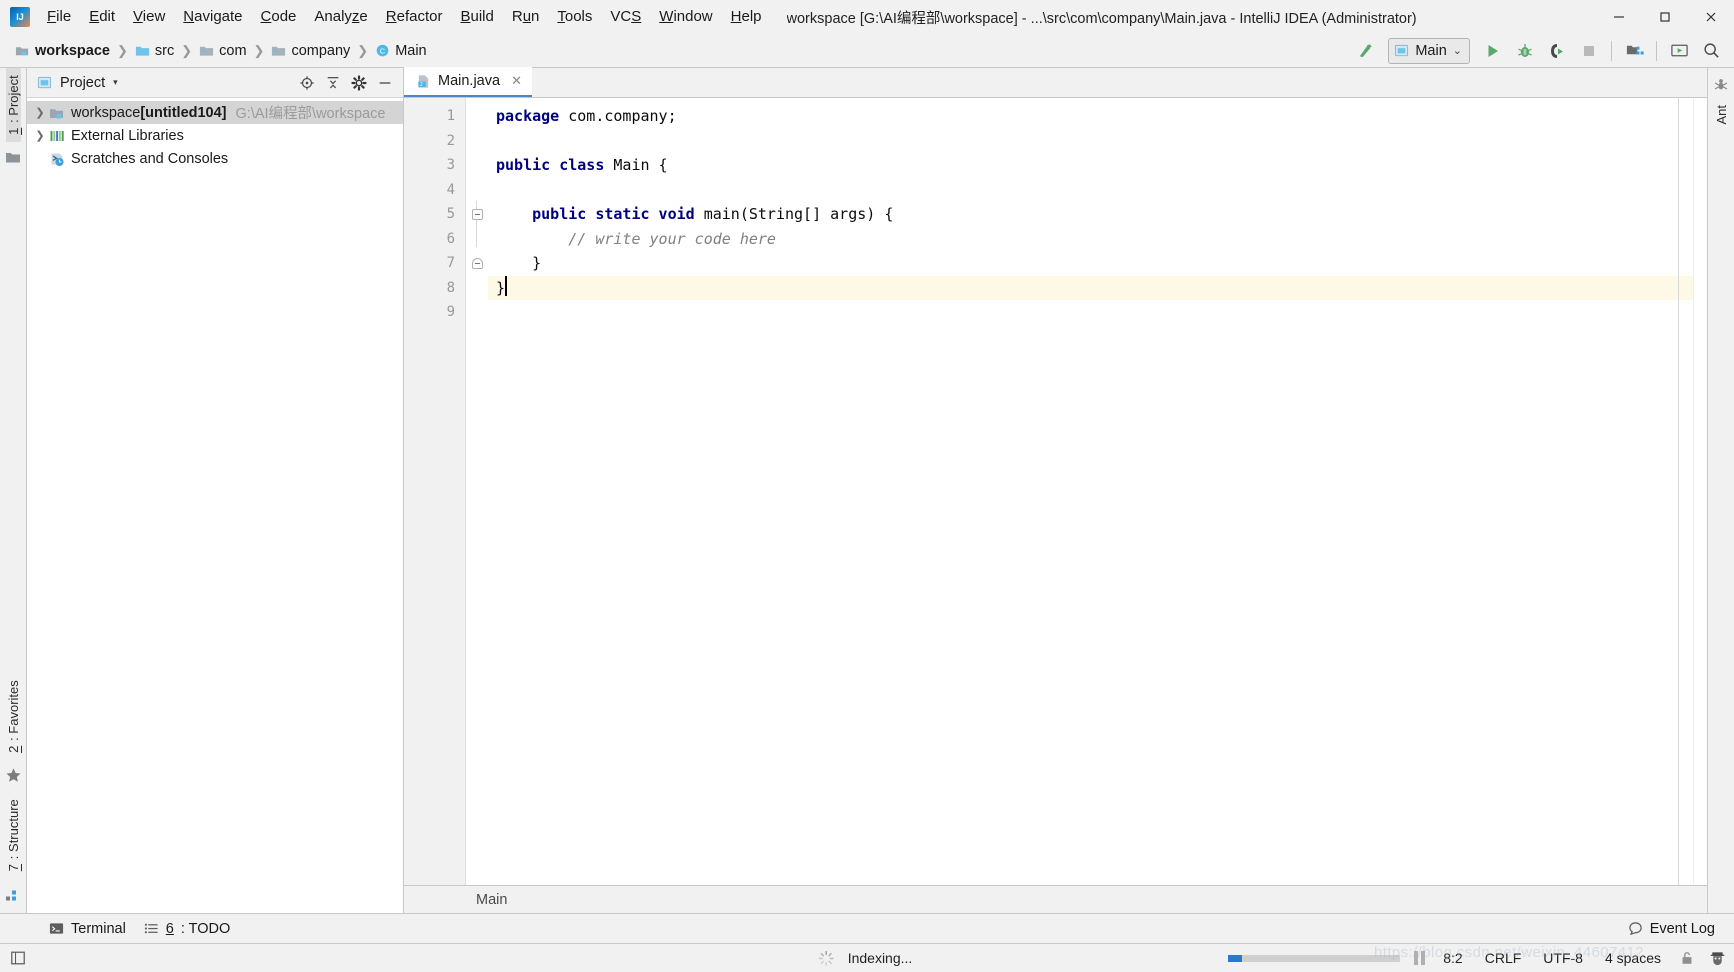 The image size is (1734, 972). Describe the element at coordinates (578, 16) in the screenshot. I see `menu-tools-post: ools` at that location.